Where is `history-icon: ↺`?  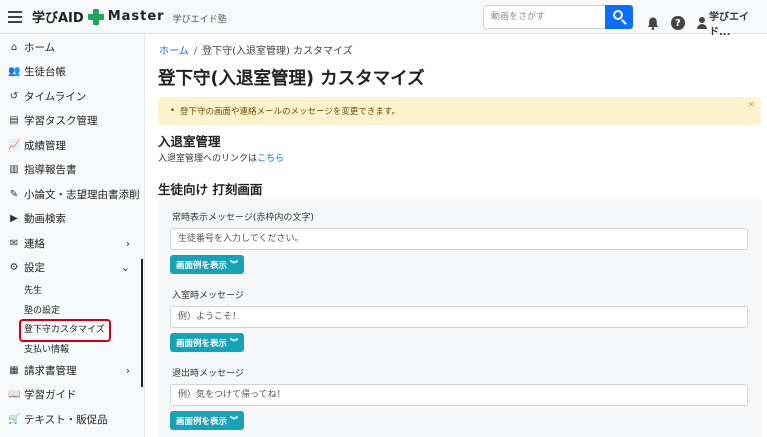
history-icon: ↺ is located at coordinates (14, 96).